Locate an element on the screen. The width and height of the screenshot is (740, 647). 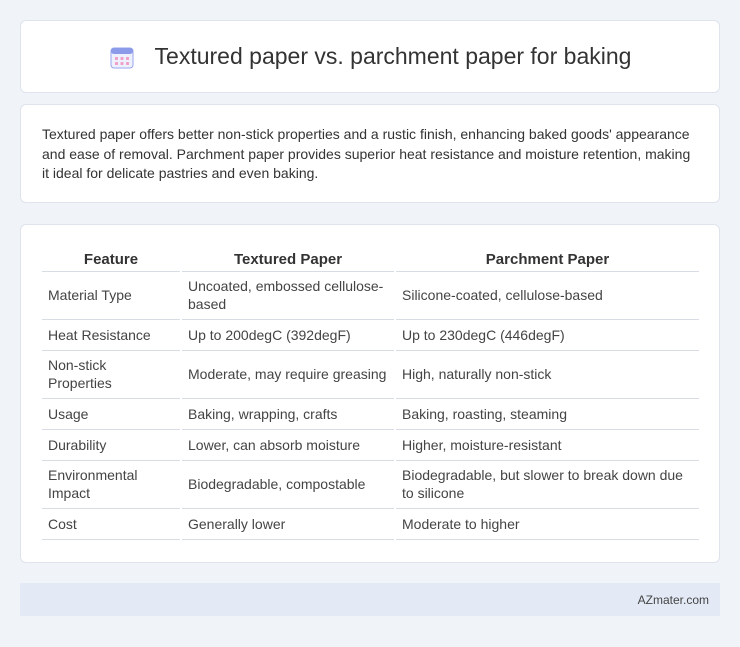
header-parchment-paper: Parchment Paper is located at coordinates (546, 258).